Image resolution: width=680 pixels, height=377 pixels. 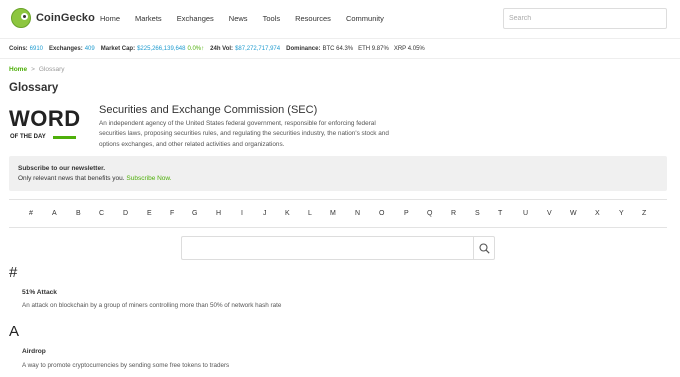 I want to click on alpha-q: Q, so click(x=429, y=213).